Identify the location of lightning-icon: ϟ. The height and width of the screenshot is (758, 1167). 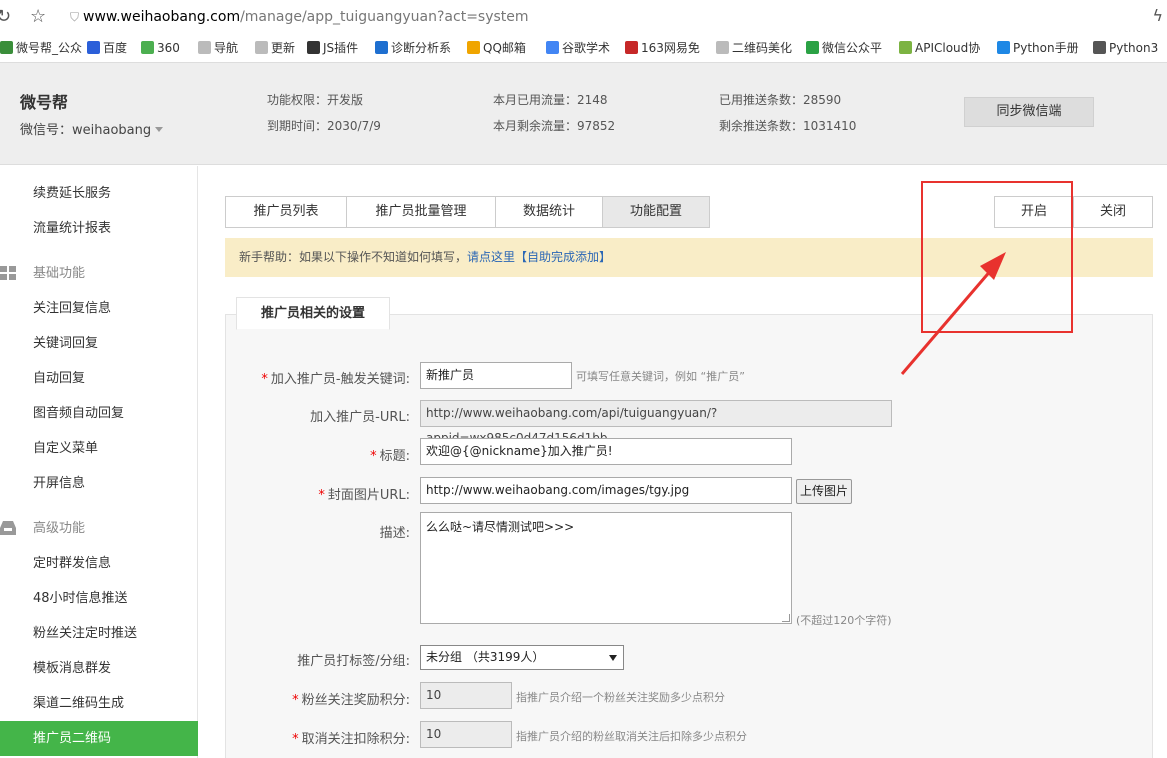
(1157, 15).